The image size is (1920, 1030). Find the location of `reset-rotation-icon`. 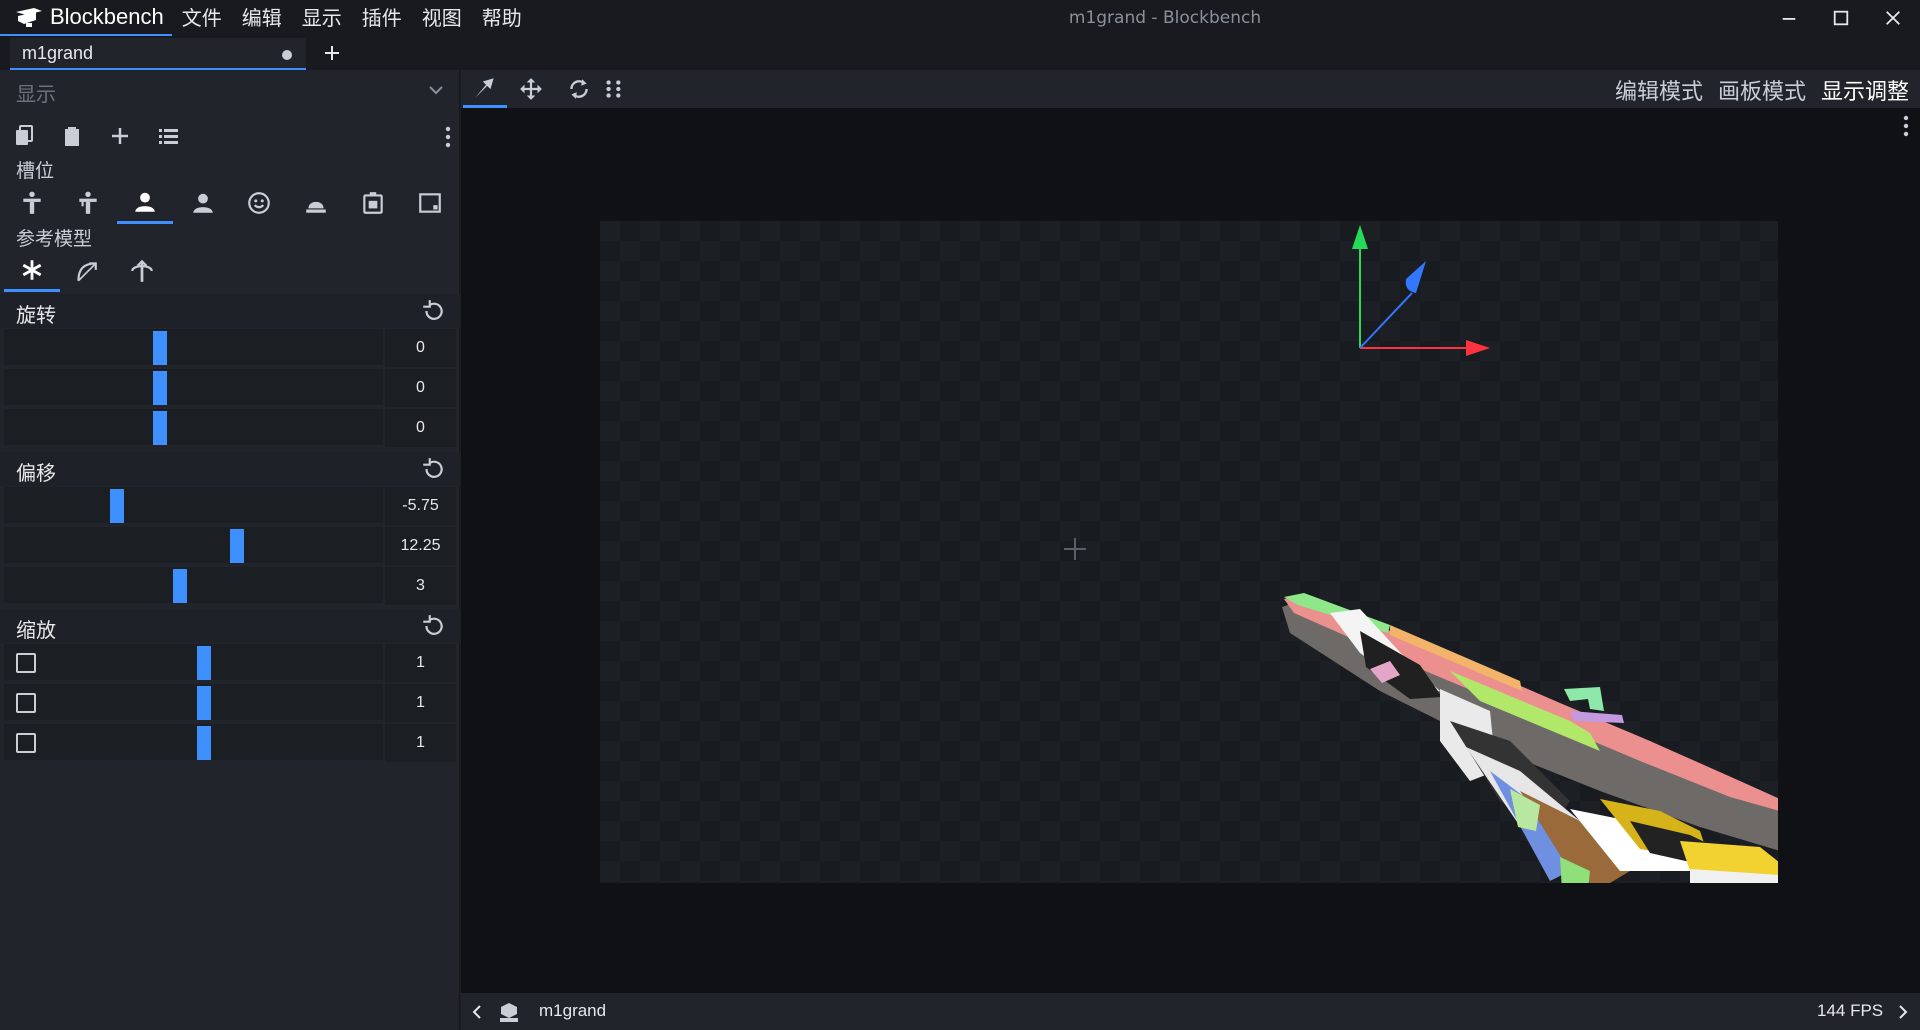

reset-rotation-icon is located at coordinates (433, 311).